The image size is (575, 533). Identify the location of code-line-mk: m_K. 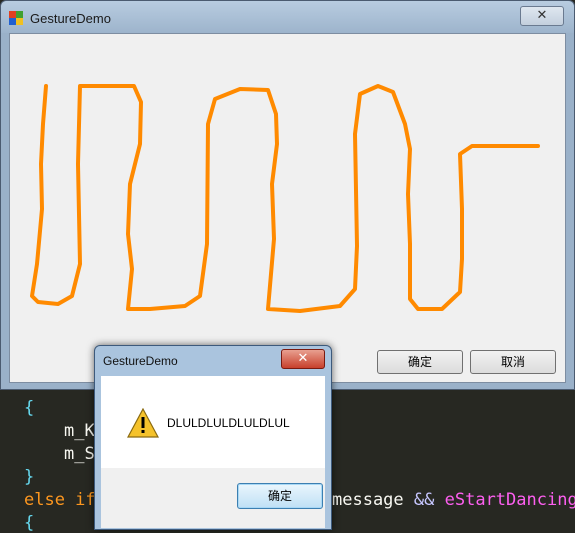
(79, 431).